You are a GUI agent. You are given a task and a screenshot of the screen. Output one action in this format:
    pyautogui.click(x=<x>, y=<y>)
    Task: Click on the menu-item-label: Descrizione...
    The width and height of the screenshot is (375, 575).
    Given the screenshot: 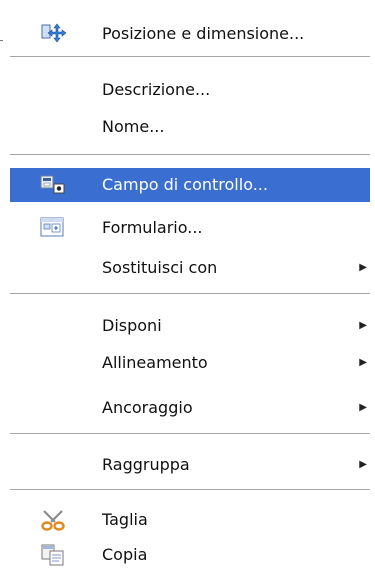 What is the action you would take?
    pyautogui.click(x=156, y=89)
    